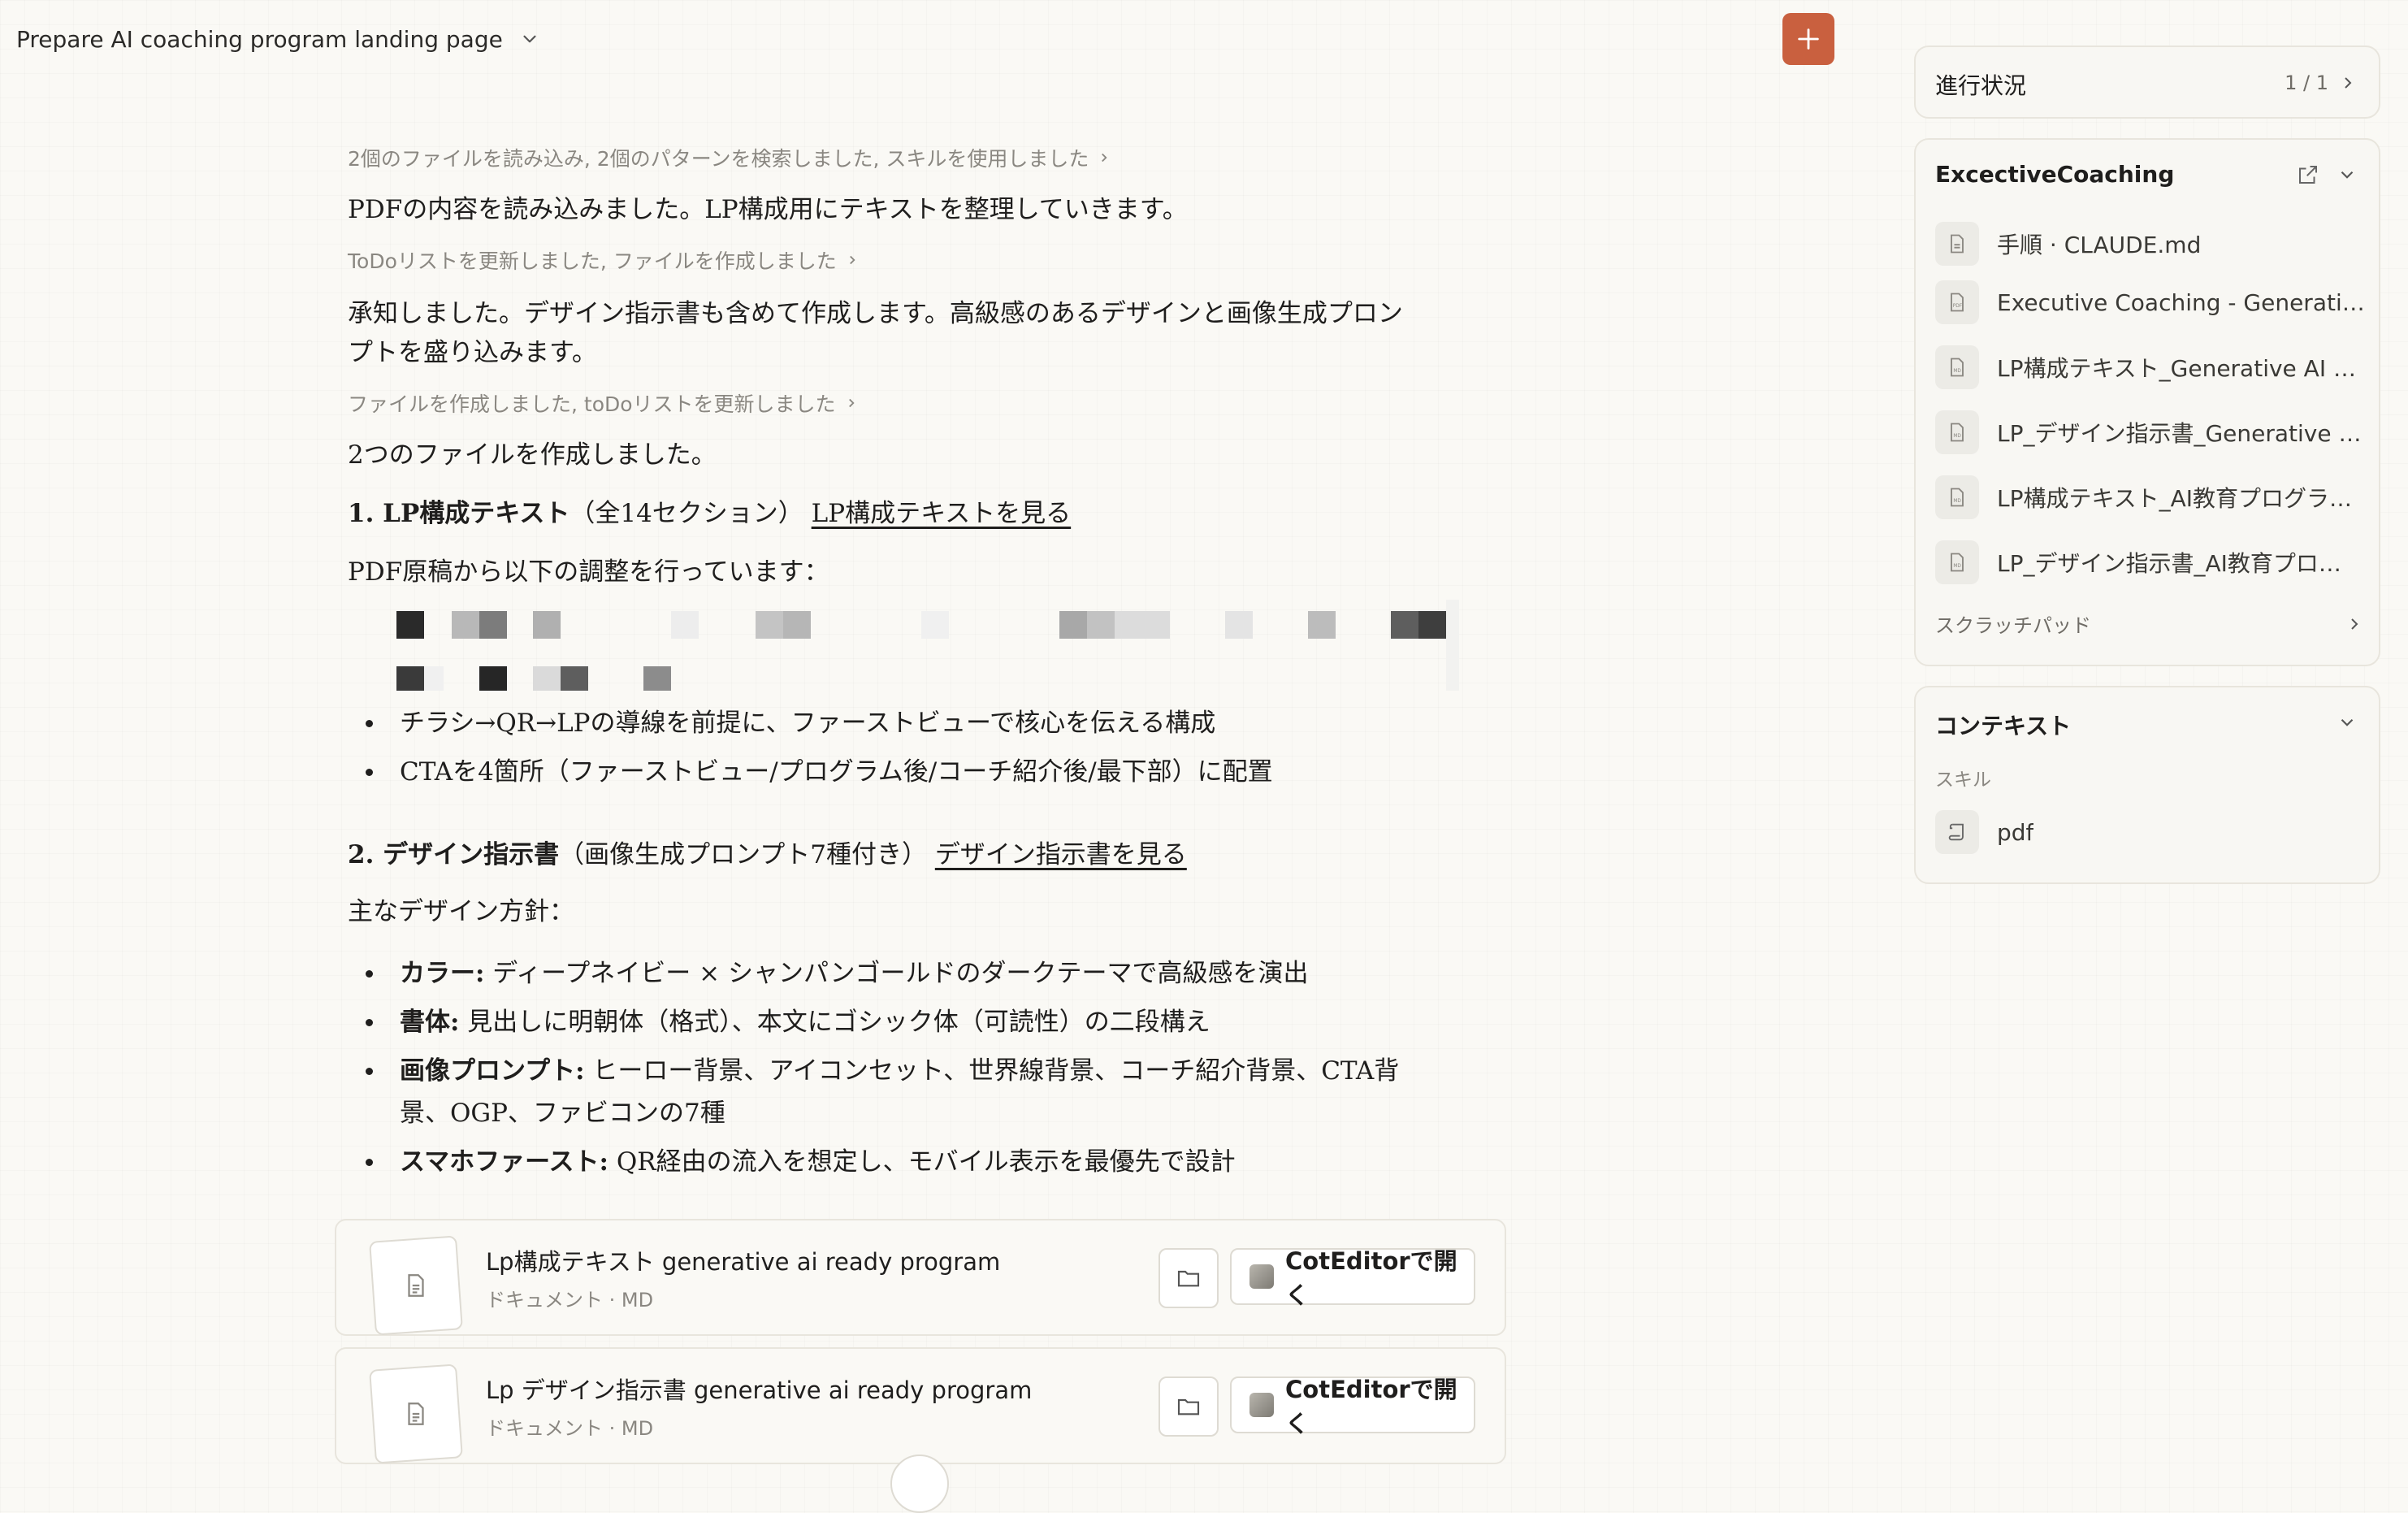  I want to click on section-title: 2. デザイン指示書, so click(454, 854).